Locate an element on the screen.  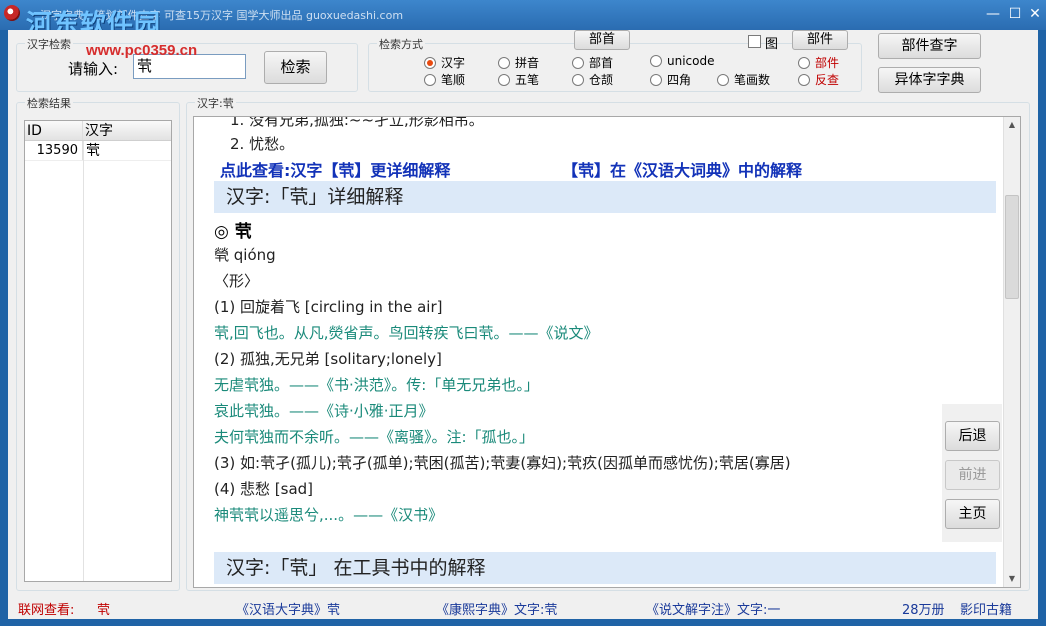
quote-2: 无虐茕独。——《书·洪范》。传:「单无兄弟也。」 is located at coordinates (376, 385).